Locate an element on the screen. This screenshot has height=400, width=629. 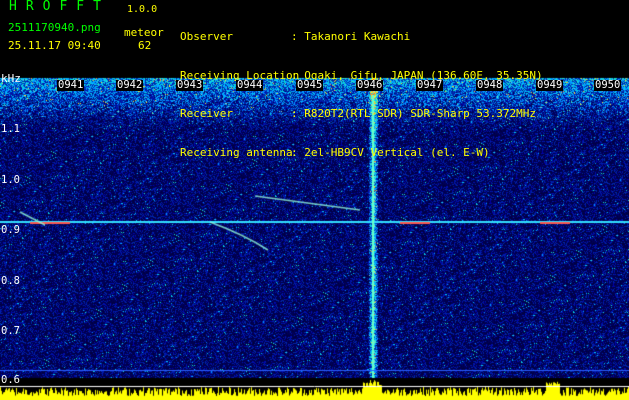
y-tick-label: 1.1 is located at coordinates (10, 129).